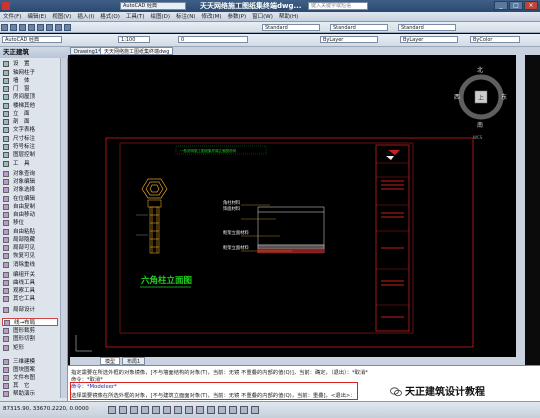 This screenshot has height=418, width=540. I want to click on panel-scrollbar, so click(63, 228).